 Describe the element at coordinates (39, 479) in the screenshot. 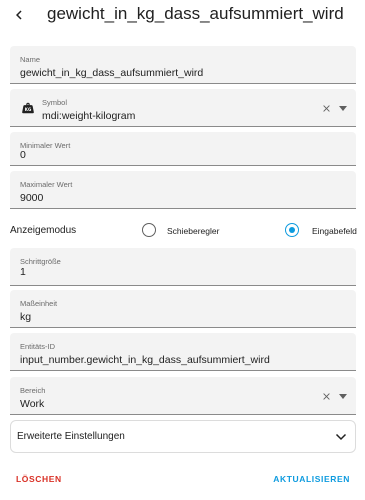

I see `delete-button: LÖSCHEN` at that location.